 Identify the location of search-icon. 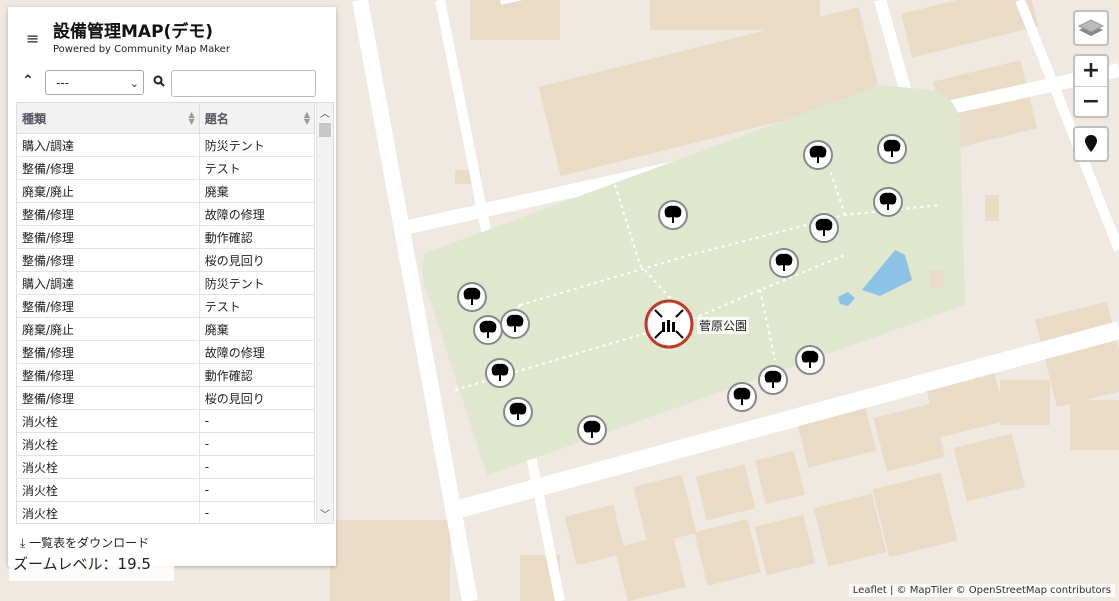
(159, 81).